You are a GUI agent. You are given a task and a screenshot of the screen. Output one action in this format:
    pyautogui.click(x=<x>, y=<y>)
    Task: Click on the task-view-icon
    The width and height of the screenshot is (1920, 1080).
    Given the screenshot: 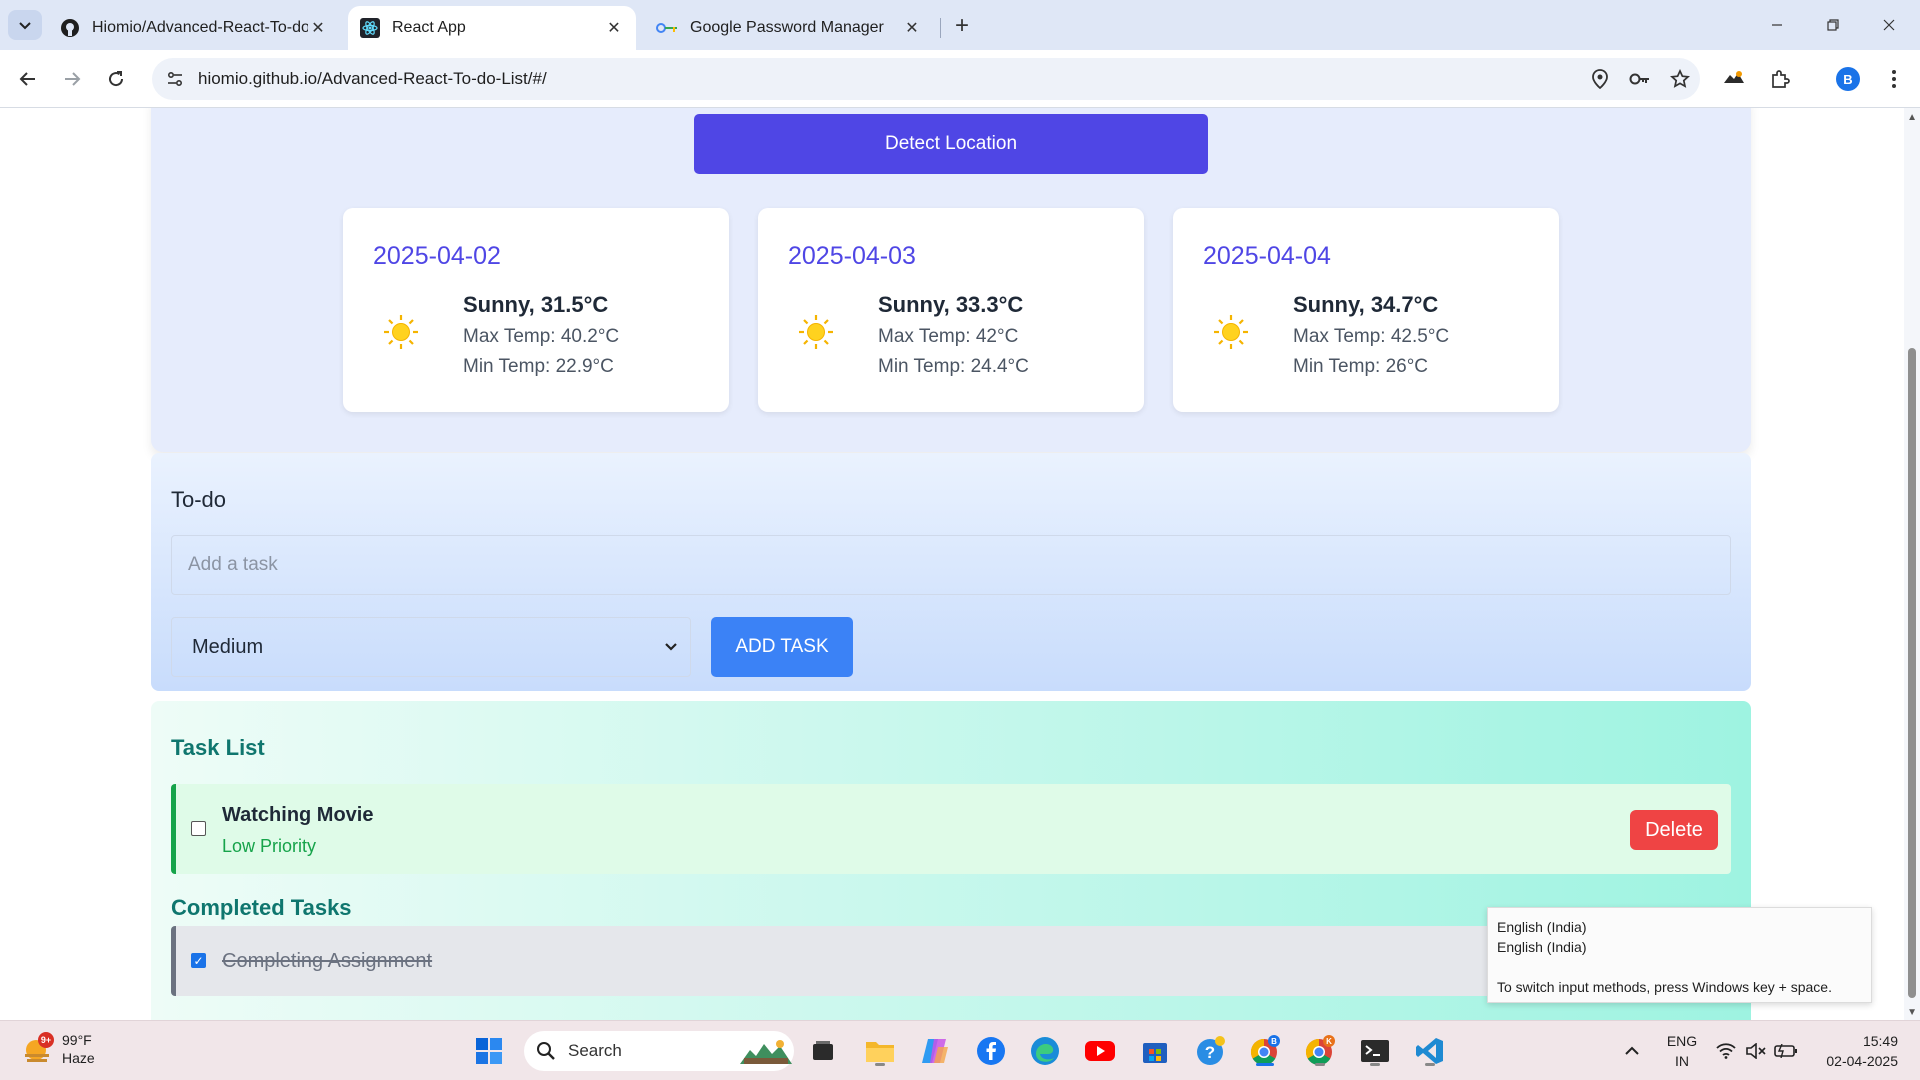 What is the action you would take?
    pyautogui.click(x=823, y=1050)
    